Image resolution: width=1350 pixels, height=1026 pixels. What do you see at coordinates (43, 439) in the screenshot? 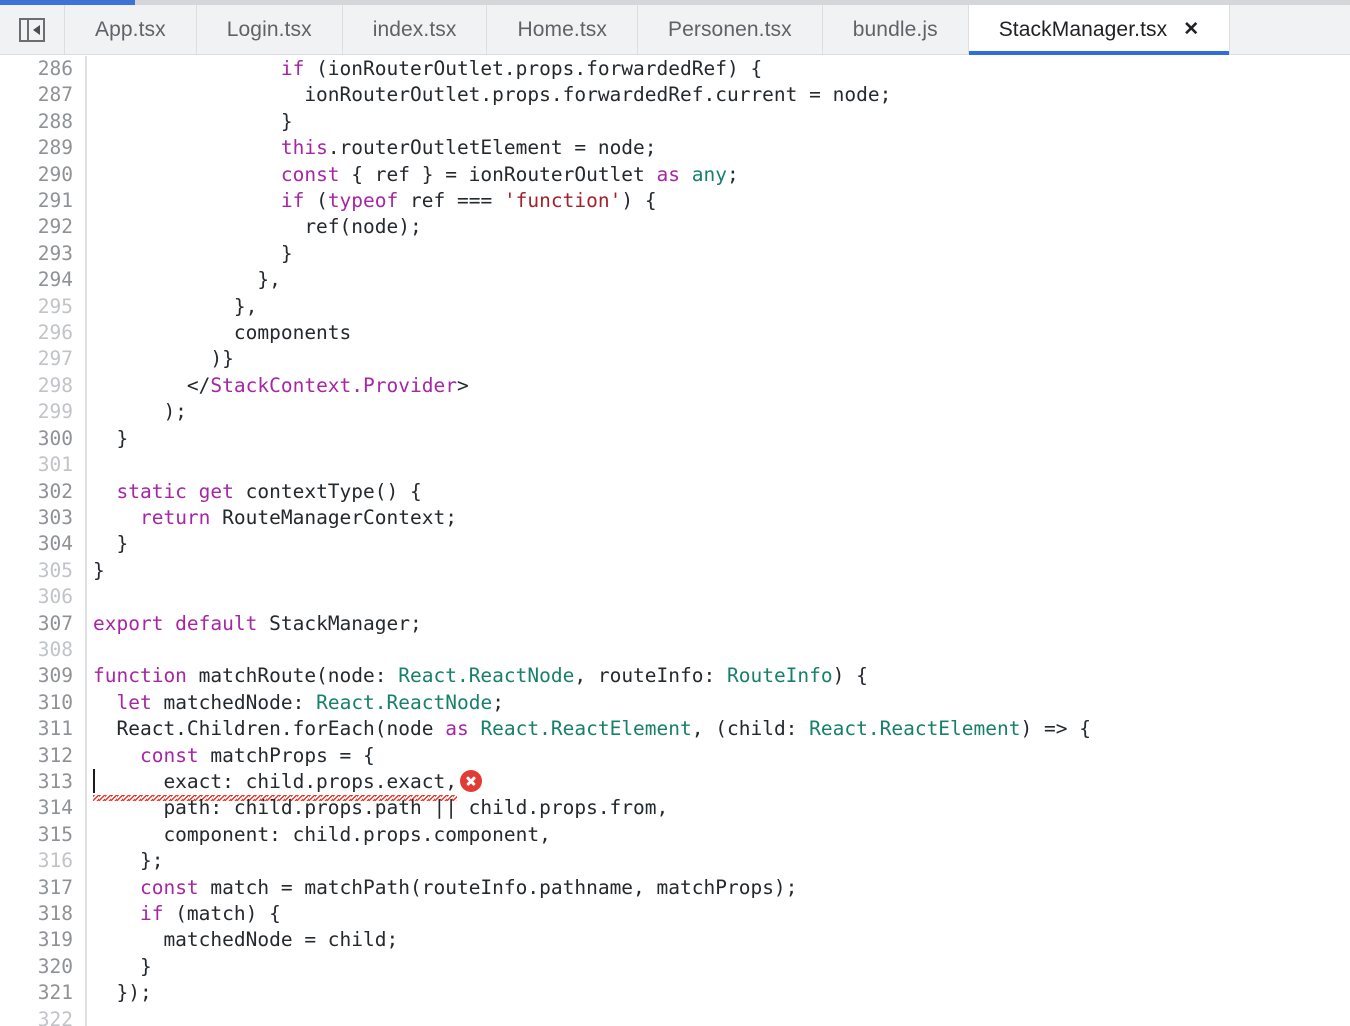
I see `line-number: 300` at bounding box center [43, 439].